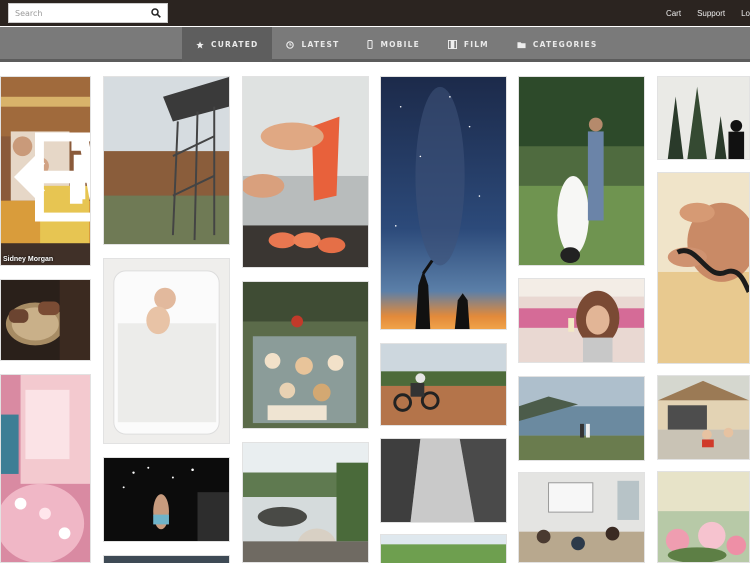 This screenshot has height=563, width=750. What do you see at coordinates (375, 13) in the screenshot?
I see `top-bar: Cart Support Lo` at bounding box center [375, 13].